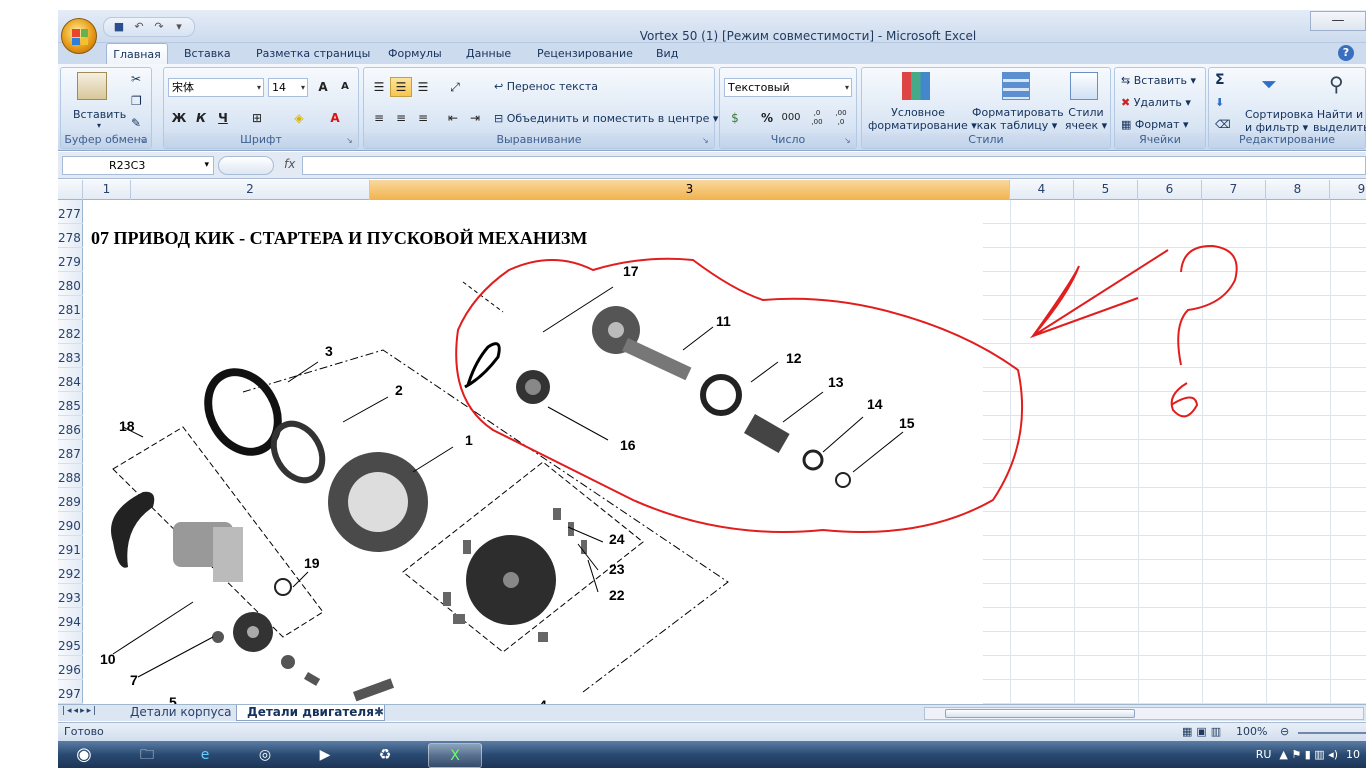 The image size is (1366, 768). Describe the element at coordinates (323, 87) in the screenshot. I see `grow-font-button: A` at that location.